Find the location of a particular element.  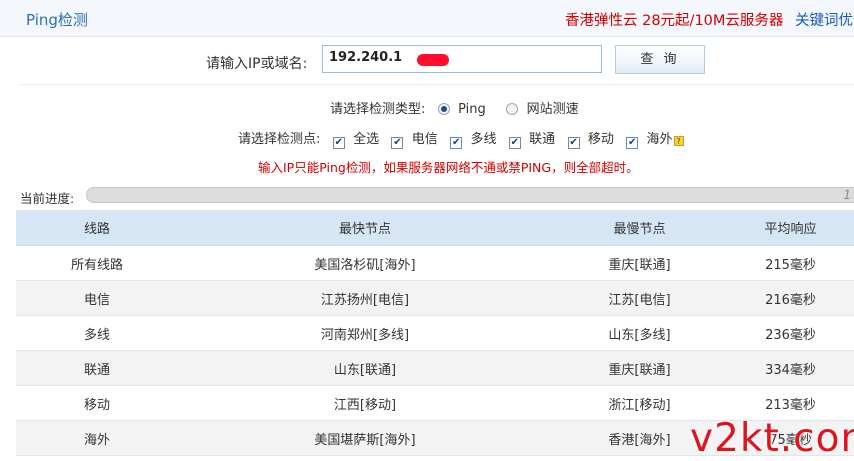

radio-ping-icon is located at coordinates (443, 109).